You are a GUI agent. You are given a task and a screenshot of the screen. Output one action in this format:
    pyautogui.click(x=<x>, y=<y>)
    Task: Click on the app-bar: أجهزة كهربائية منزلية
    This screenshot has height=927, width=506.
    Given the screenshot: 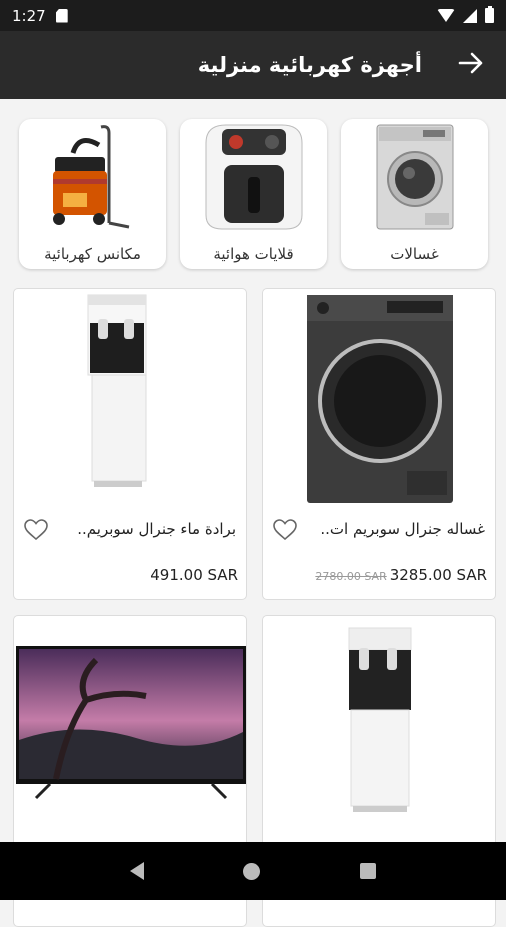 What is the action you would take?
    pyautogui.click(x=253, y=65)
    